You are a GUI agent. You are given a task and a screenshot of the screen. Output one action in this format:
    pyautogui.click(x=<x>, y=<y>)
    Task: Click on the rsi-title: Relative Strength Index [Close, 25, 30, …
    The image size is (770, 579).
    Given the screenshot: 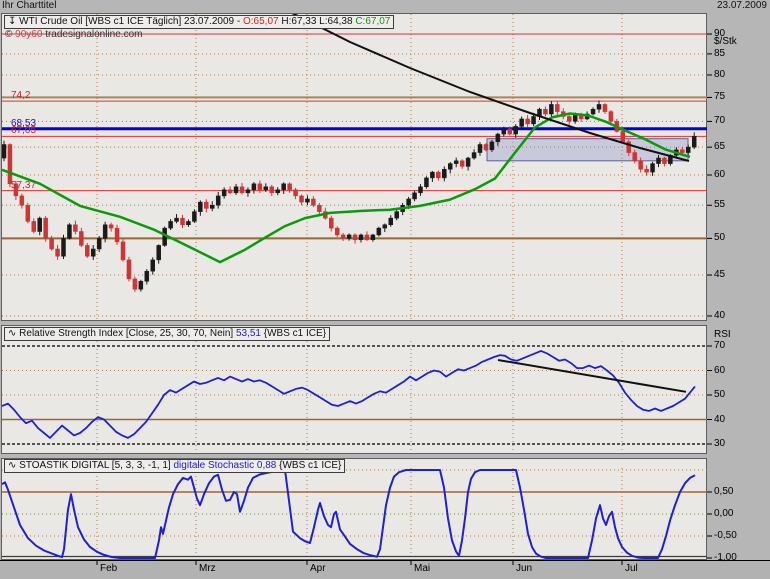 What is the action you would take?
    pyautogui.click(x=126, y=333)
    